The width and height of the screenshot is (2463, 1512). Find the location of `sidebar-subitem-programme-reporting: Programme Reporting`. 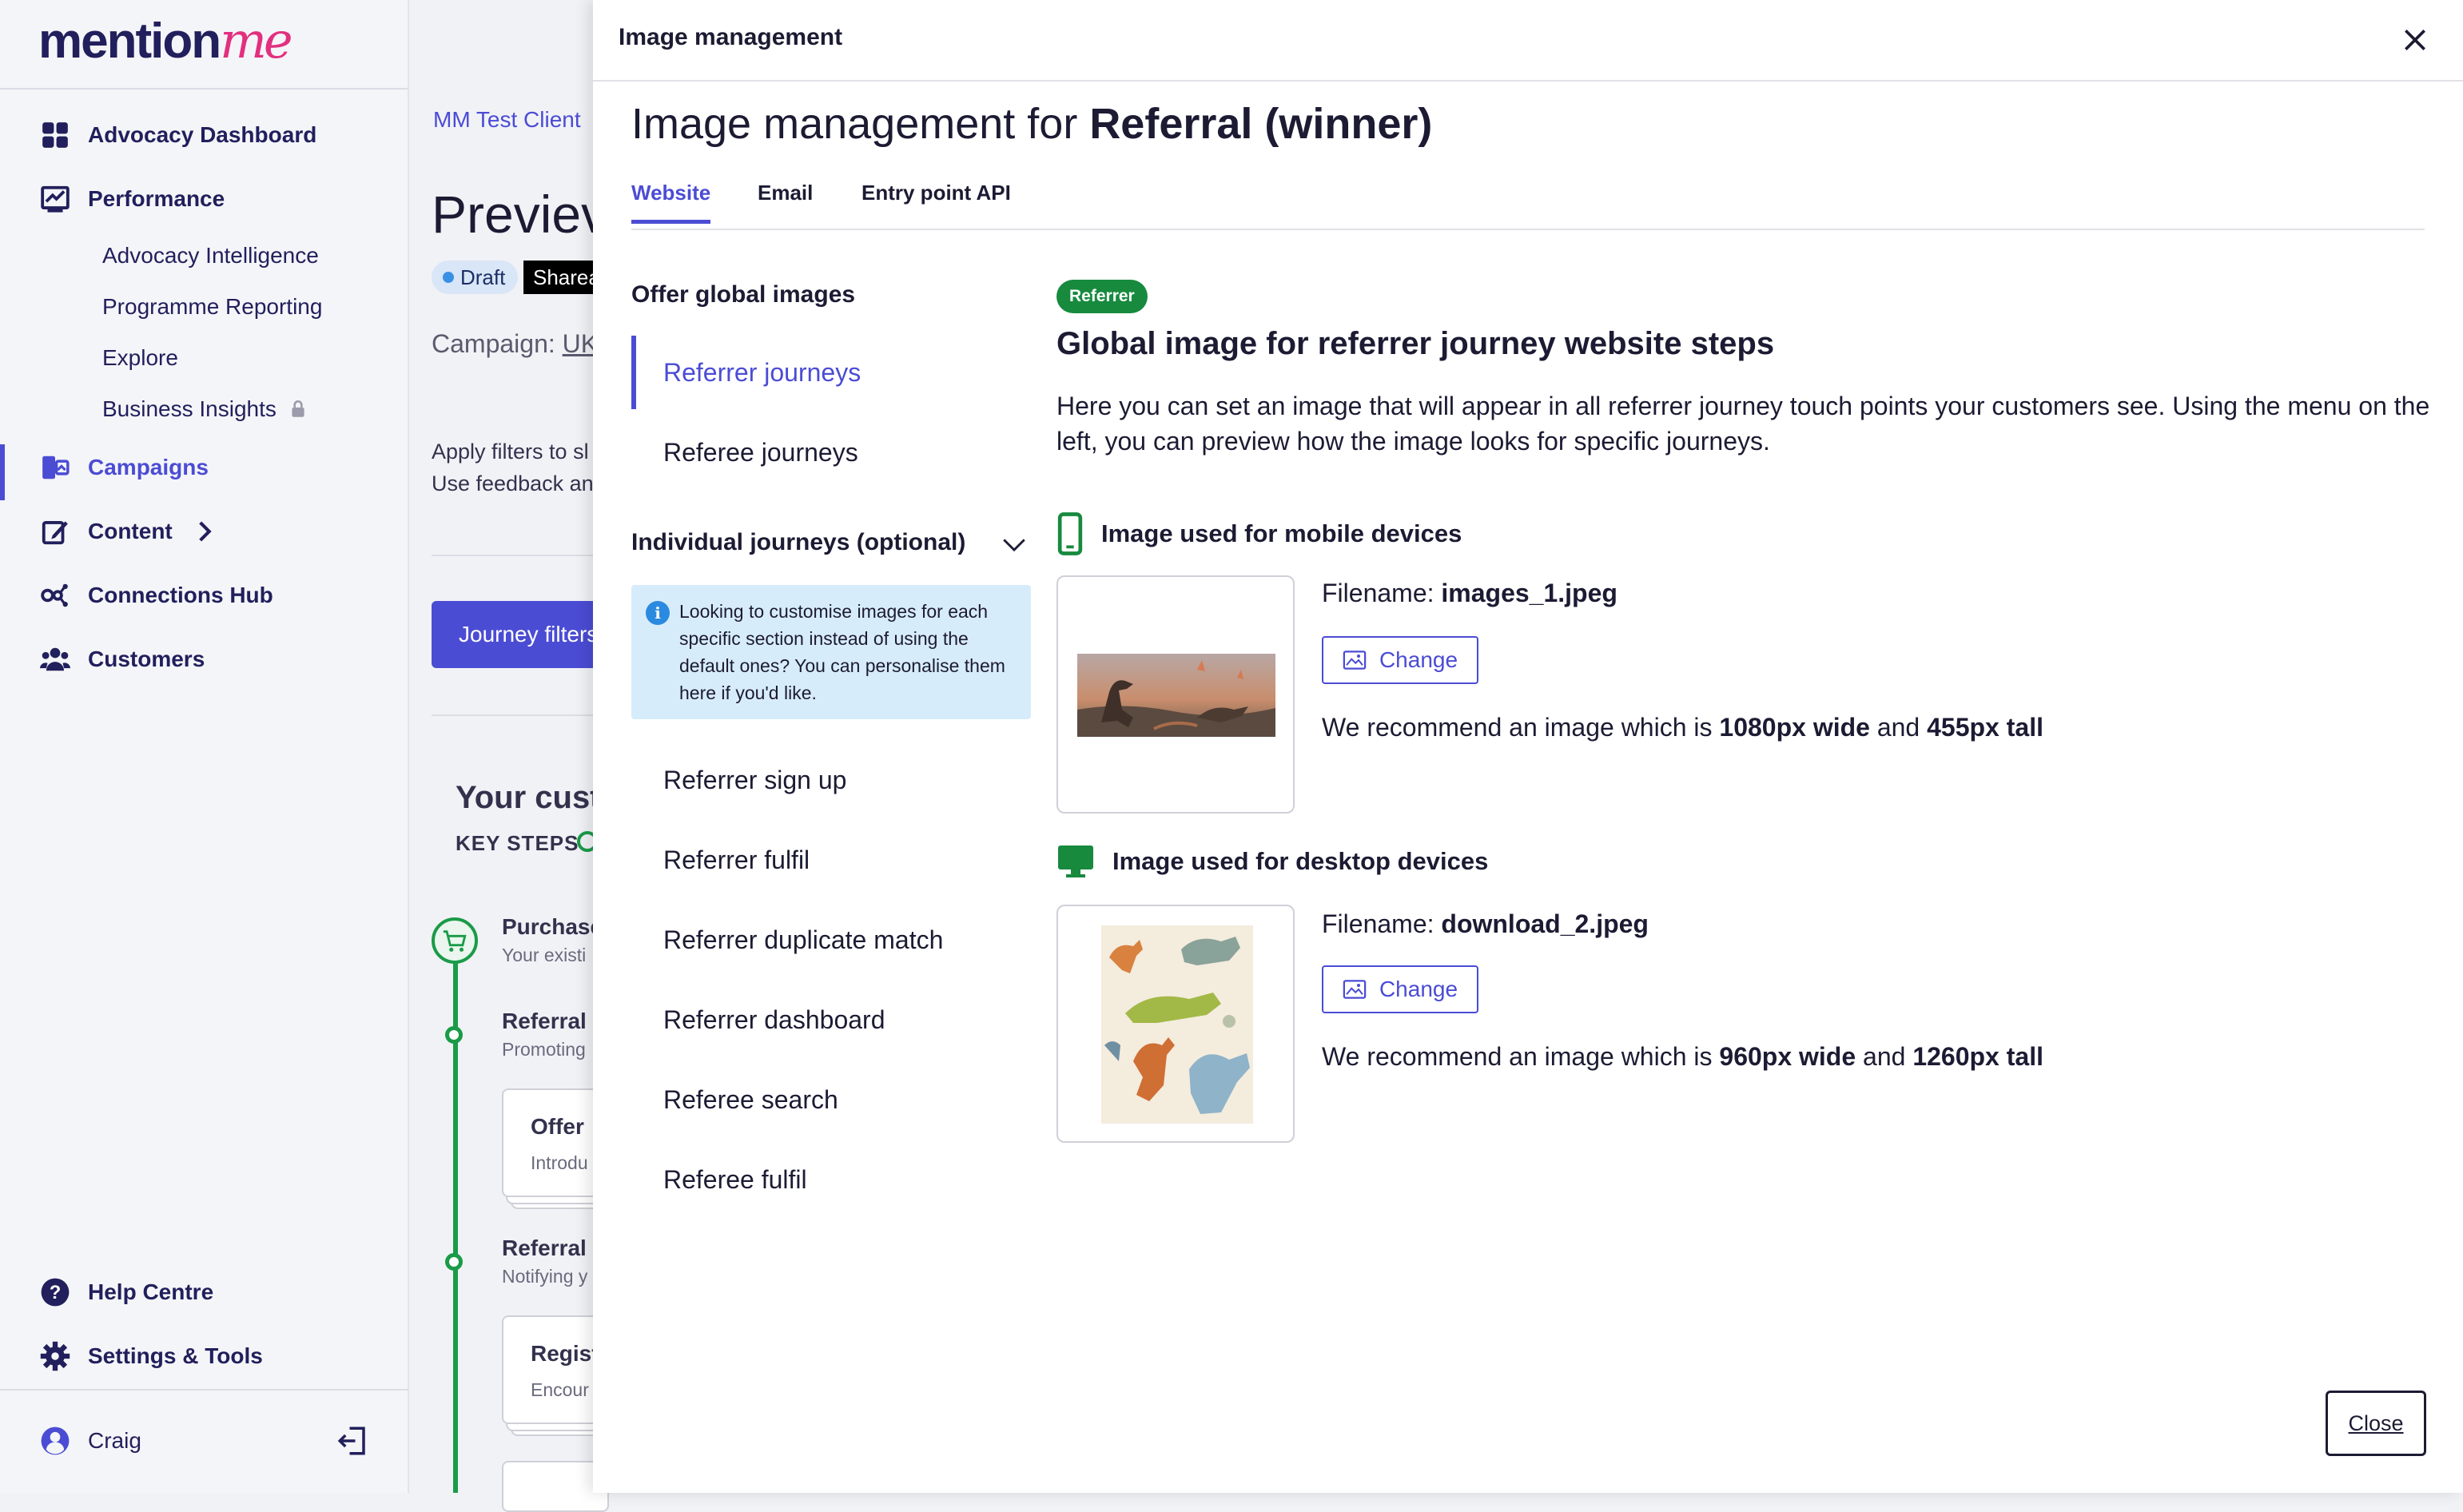

sidebar-subitem-programme-reporting: Programme Reporting is located at coordinates (212, 307).